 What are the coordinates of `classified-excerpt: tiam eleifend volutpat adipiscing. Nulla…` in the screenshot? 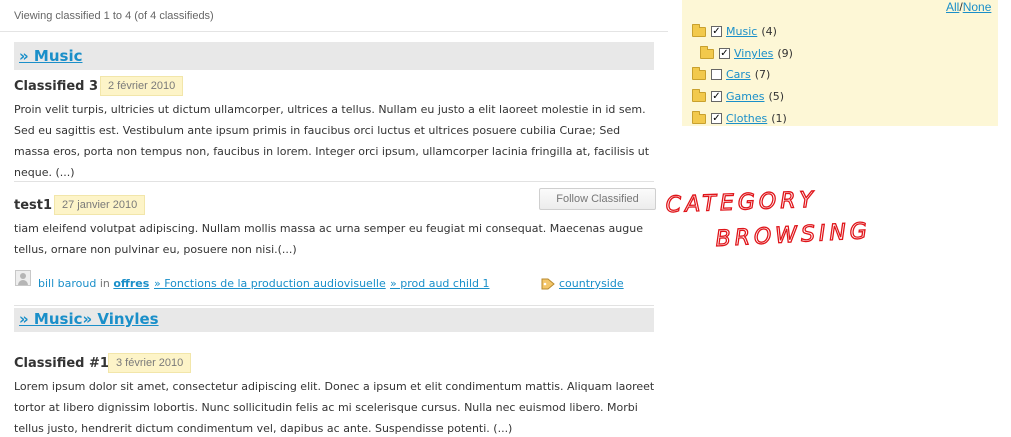 It's located at (328, 239).